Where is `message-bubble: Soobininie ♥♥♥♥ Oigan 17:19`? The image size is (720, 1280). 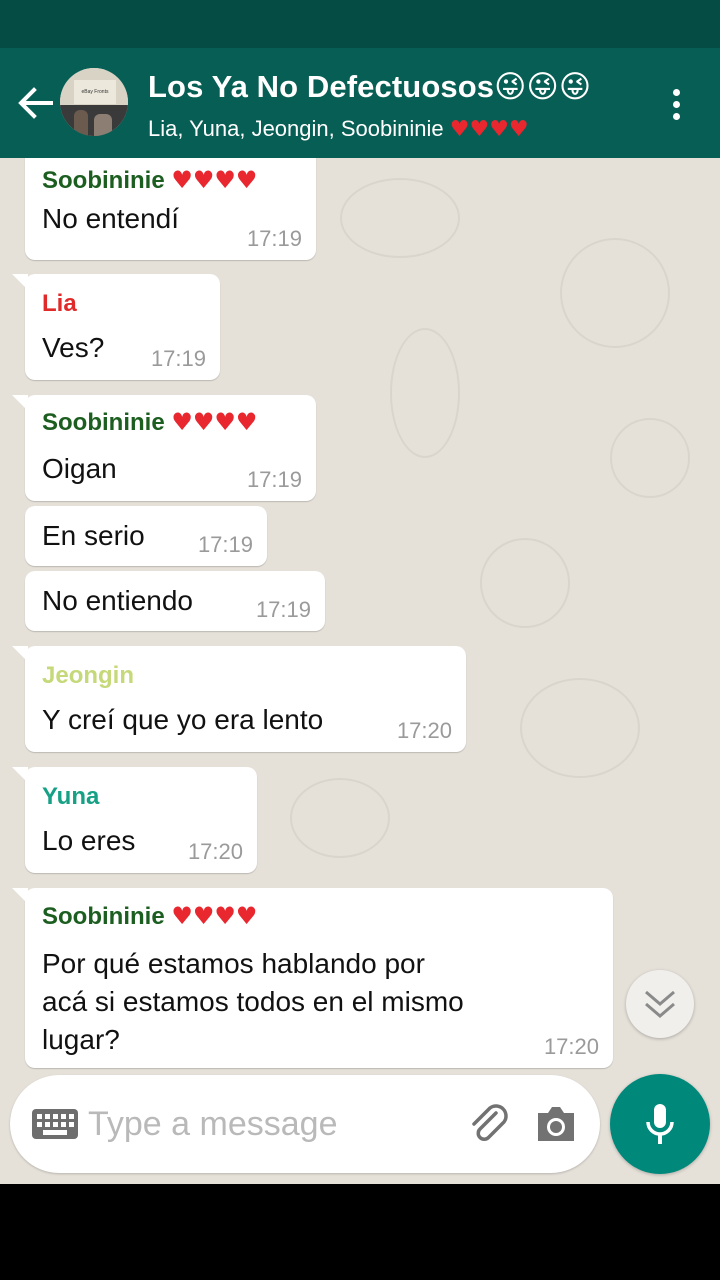
message-bubble: Soobininie ♥♥♥♥ Oigan 17:19 is located at coordinates (164, 448).